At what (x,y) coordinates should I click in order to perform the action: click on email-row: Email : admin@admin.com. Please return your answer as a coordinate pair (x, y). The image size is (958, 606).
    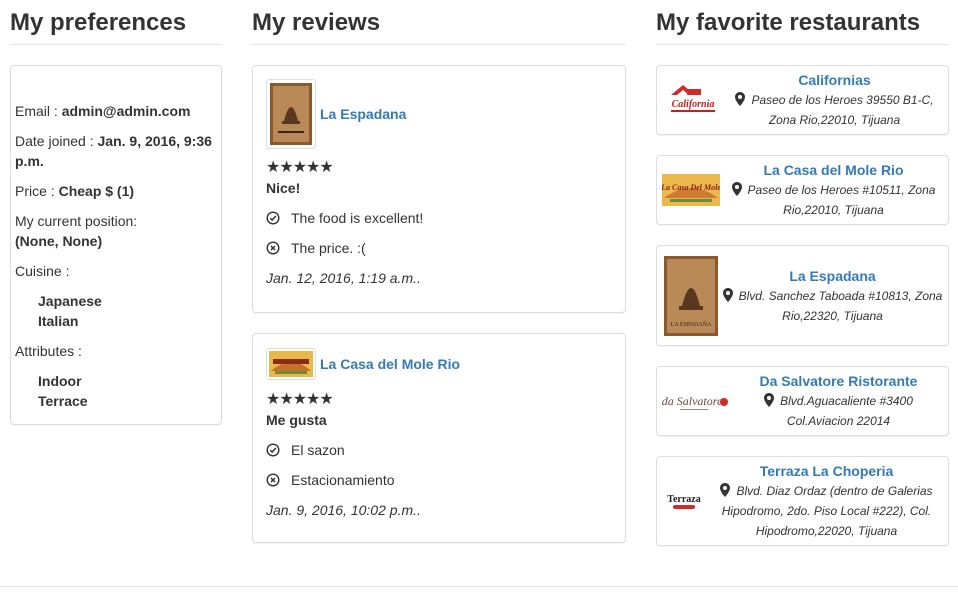
    Looking at the image, I should click on (116, 111).